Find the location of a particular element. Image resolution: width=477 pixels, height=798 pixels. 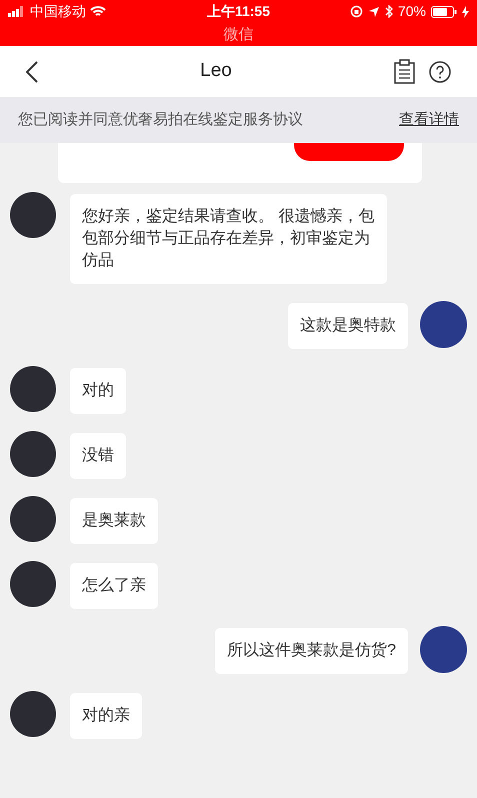

message-bubble: 您好亲，鉴定结果请查收。 很遗憾亲，包包部分细节与正品存在差异，初审鉴定为仿品 is located at coordinates (228, 239).